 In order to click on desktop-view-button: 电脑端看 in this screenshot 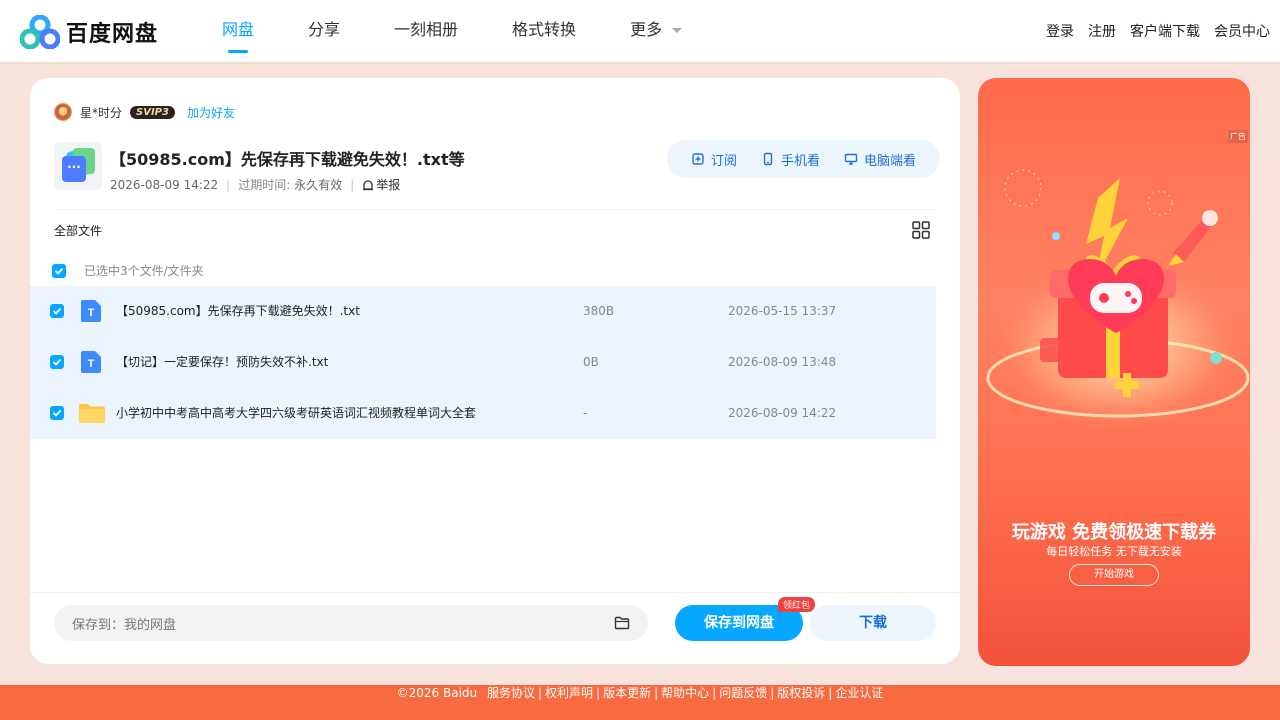, I will do `click(880, 159)`.